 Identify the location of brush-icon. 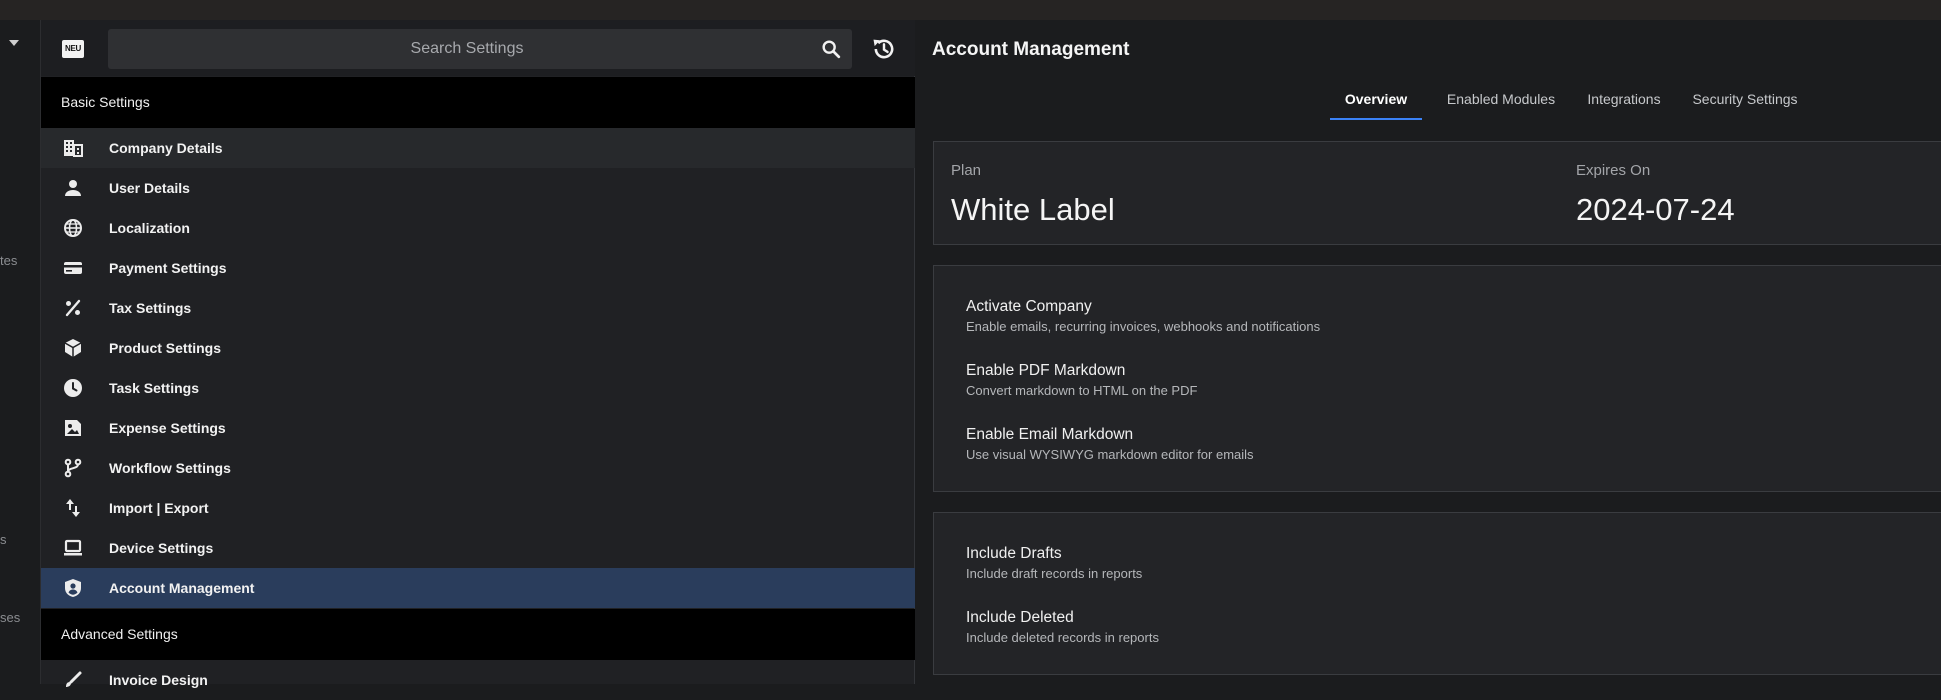
(73, 680).